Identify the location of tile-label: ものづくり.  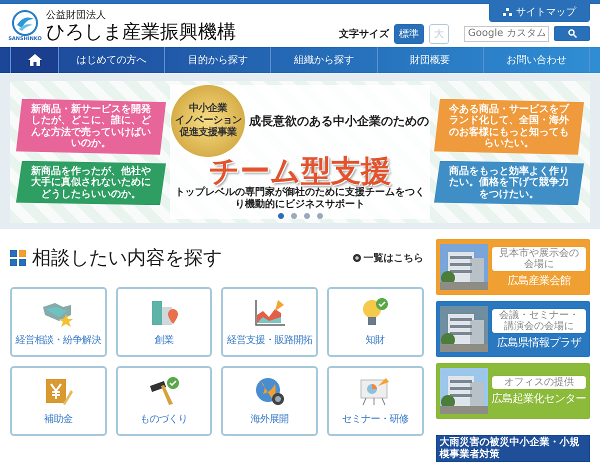
(164, 419).